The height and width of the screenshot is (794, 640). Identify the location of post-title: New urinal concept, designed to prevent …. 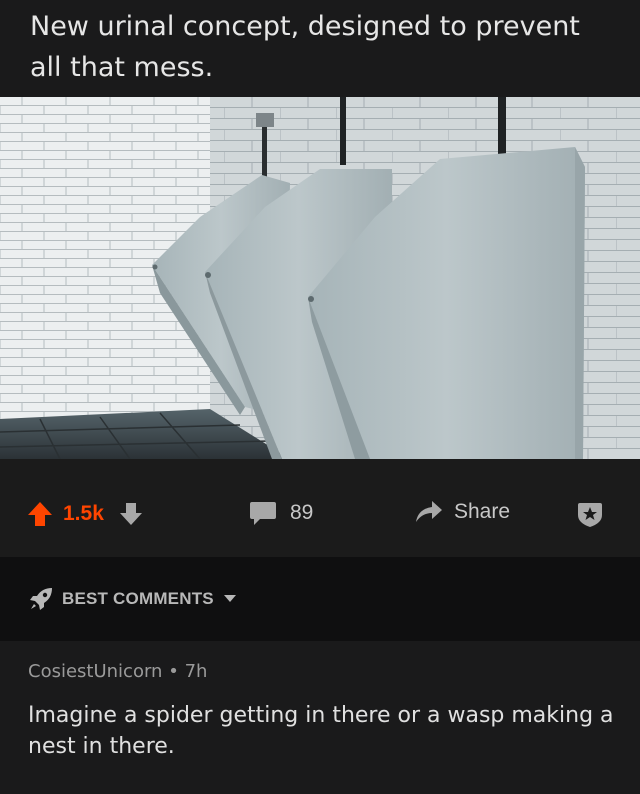
(305, 47).